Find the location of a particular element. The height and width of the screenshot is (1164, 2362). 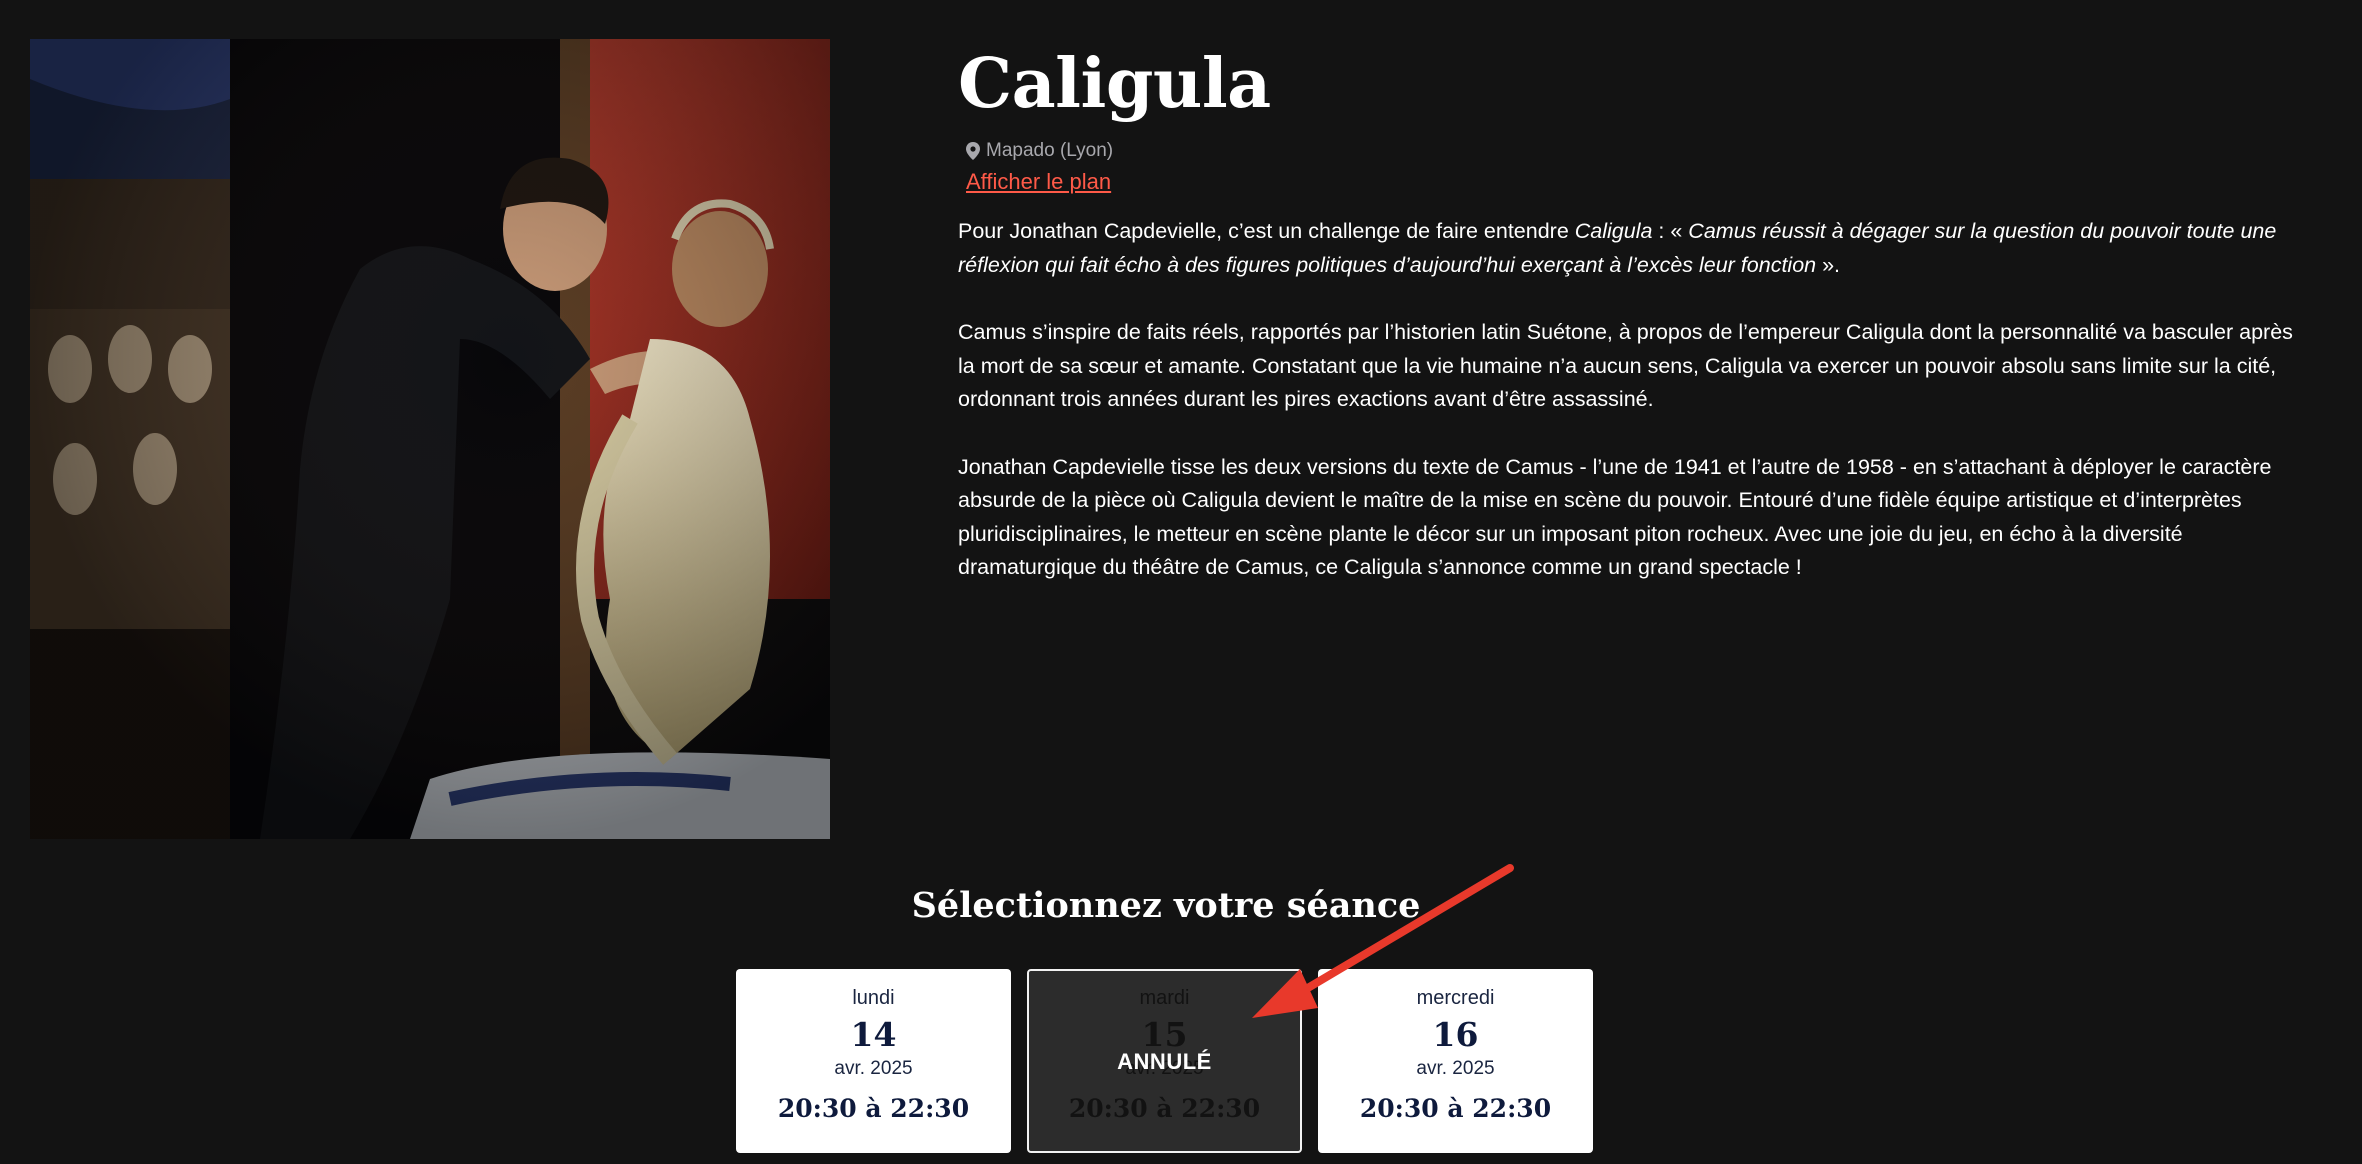

cancelled-badge: ANNULÉ is located at coordinates (1164, 1061).